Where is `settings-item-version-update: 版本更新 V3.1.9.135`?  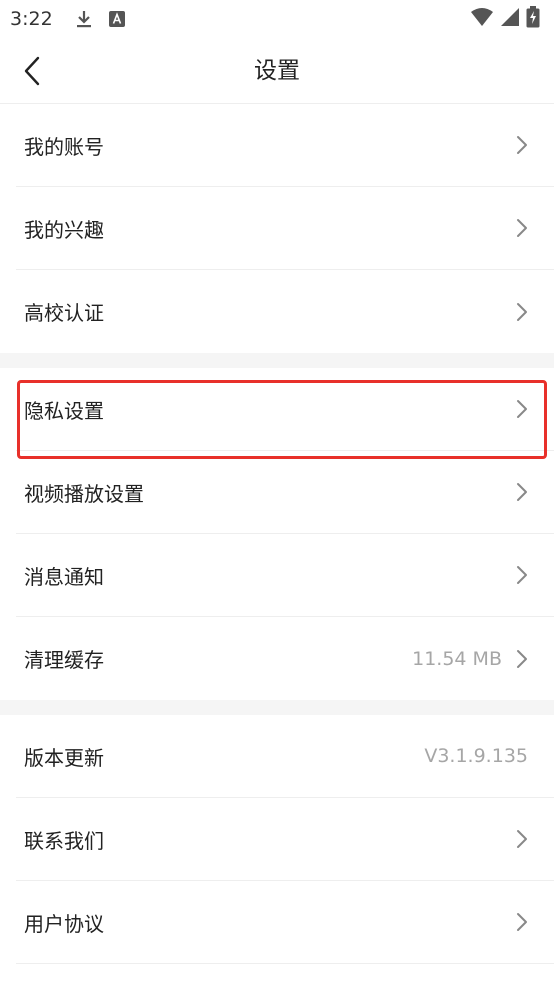 settings-item-version-update: 版本更新 V3.1.9.135 is located at coordinates (285, 756).